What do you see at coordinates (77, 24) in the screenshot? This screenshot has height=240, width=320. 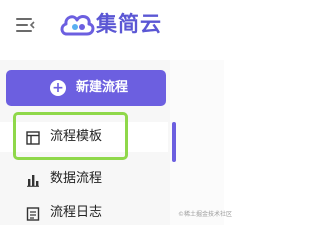 I see `cloud-logo-icon` at bounding box center [77, 24].